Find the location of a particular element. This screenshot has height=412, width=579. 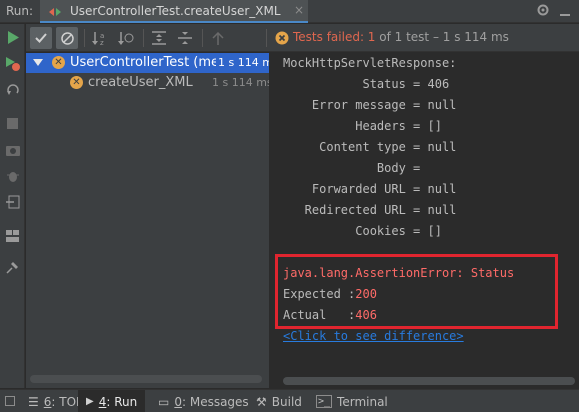

expand-all-button is located at coordinates (159, 38).